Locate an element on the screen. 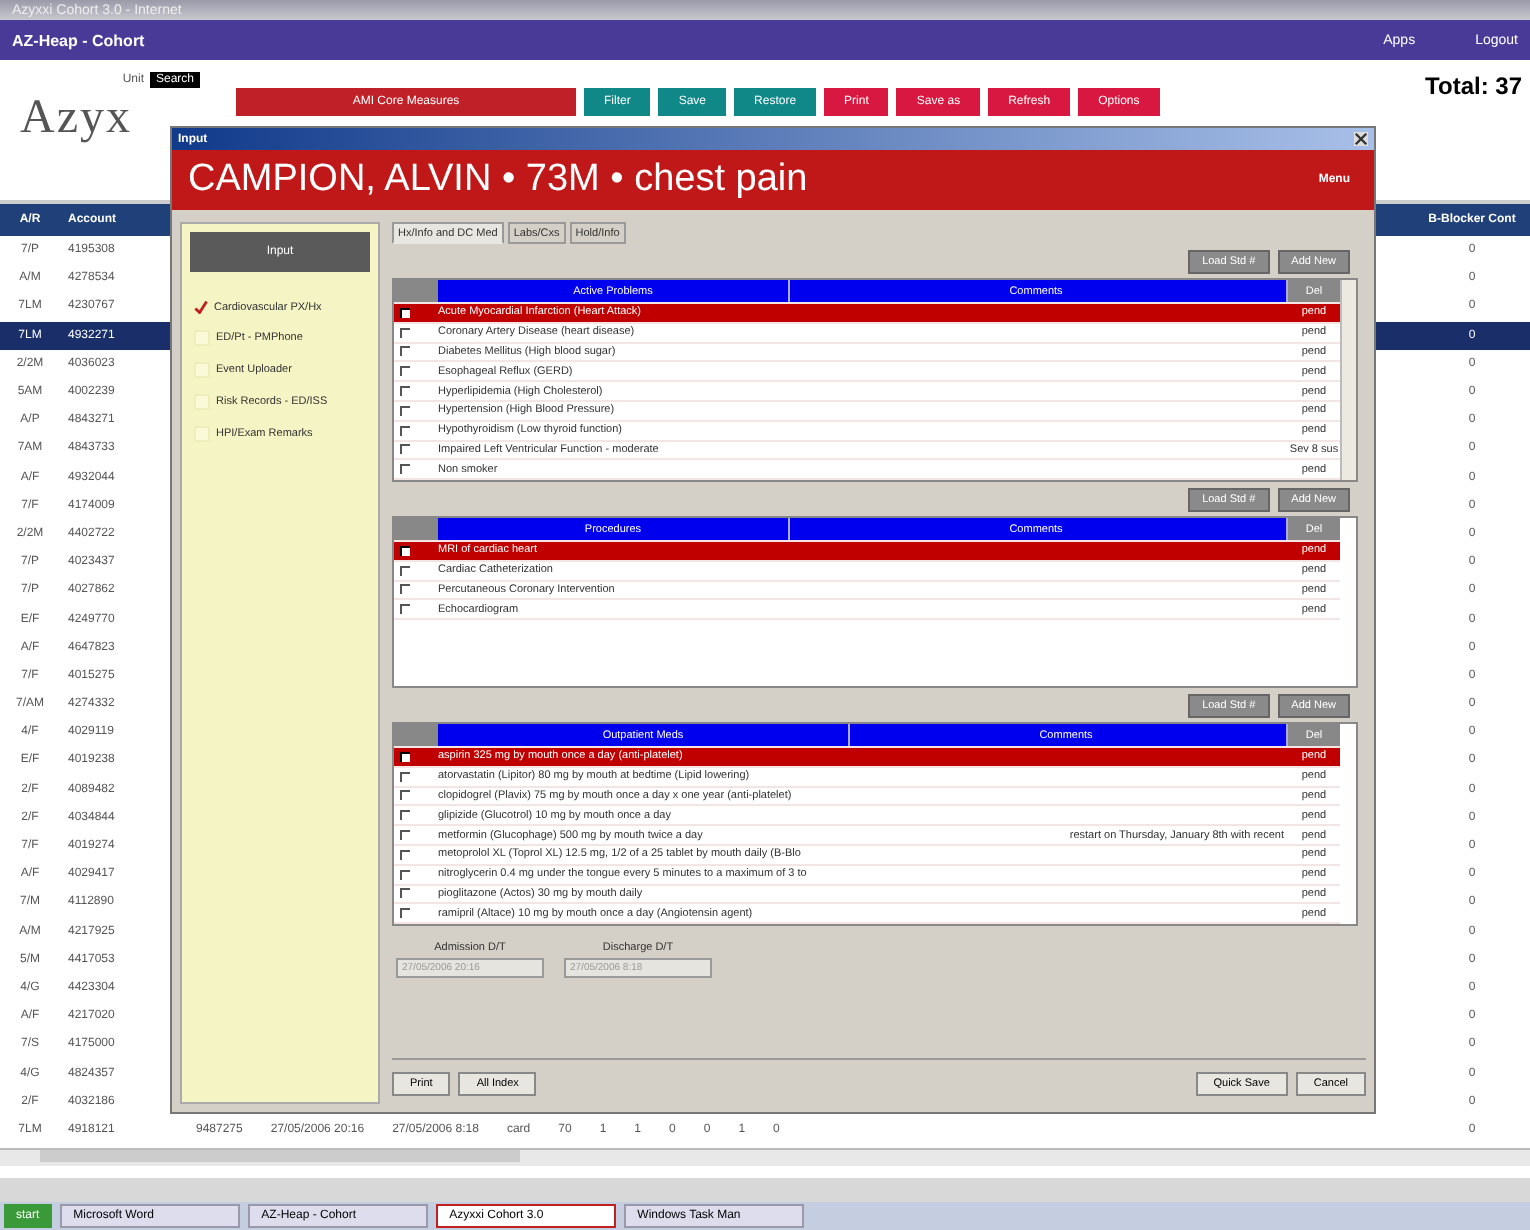  horizontal-scrollbar is located at coordinates (765, 1157).